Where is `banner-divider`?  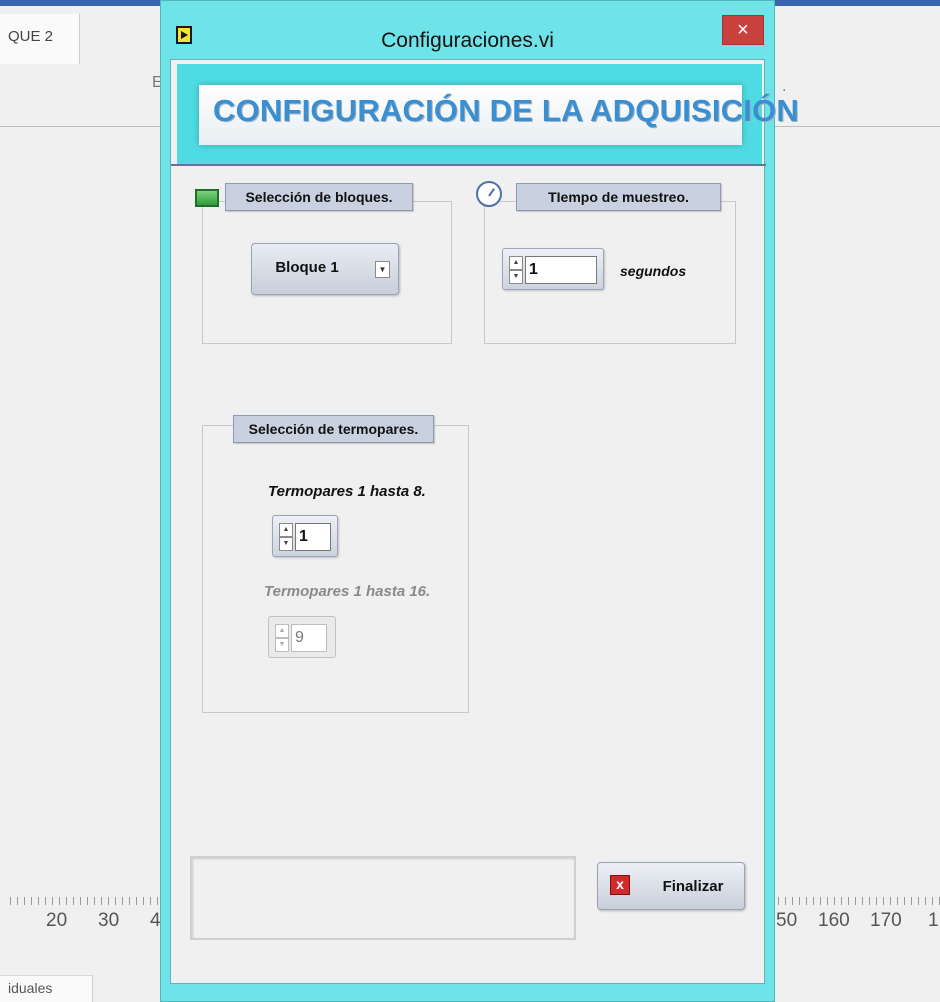 banner-divider is located at coordinates (468, 165).